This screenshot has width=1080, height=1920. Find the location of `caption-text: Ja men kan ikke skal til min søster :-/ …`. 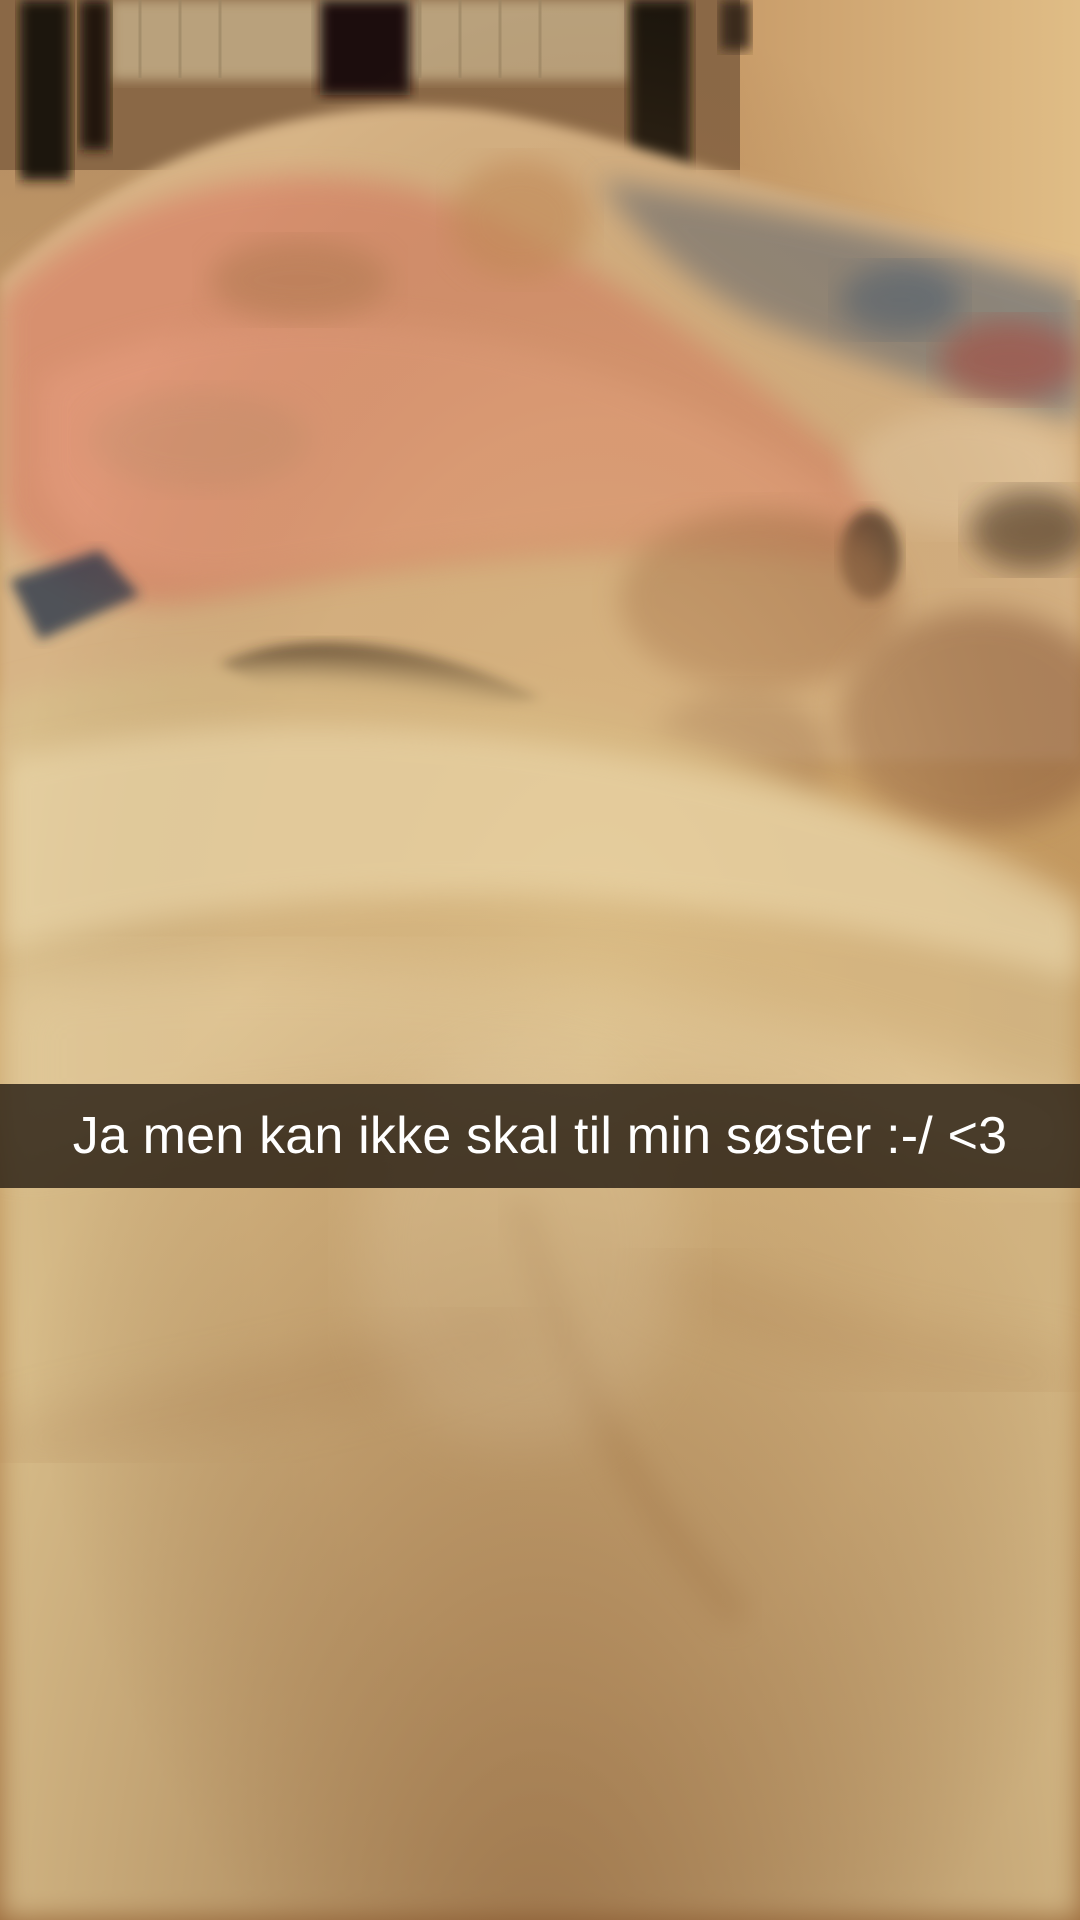

caption-text: Ja men kan ikke skal til min søster :-/ … is located at coordinates (540, 1136).